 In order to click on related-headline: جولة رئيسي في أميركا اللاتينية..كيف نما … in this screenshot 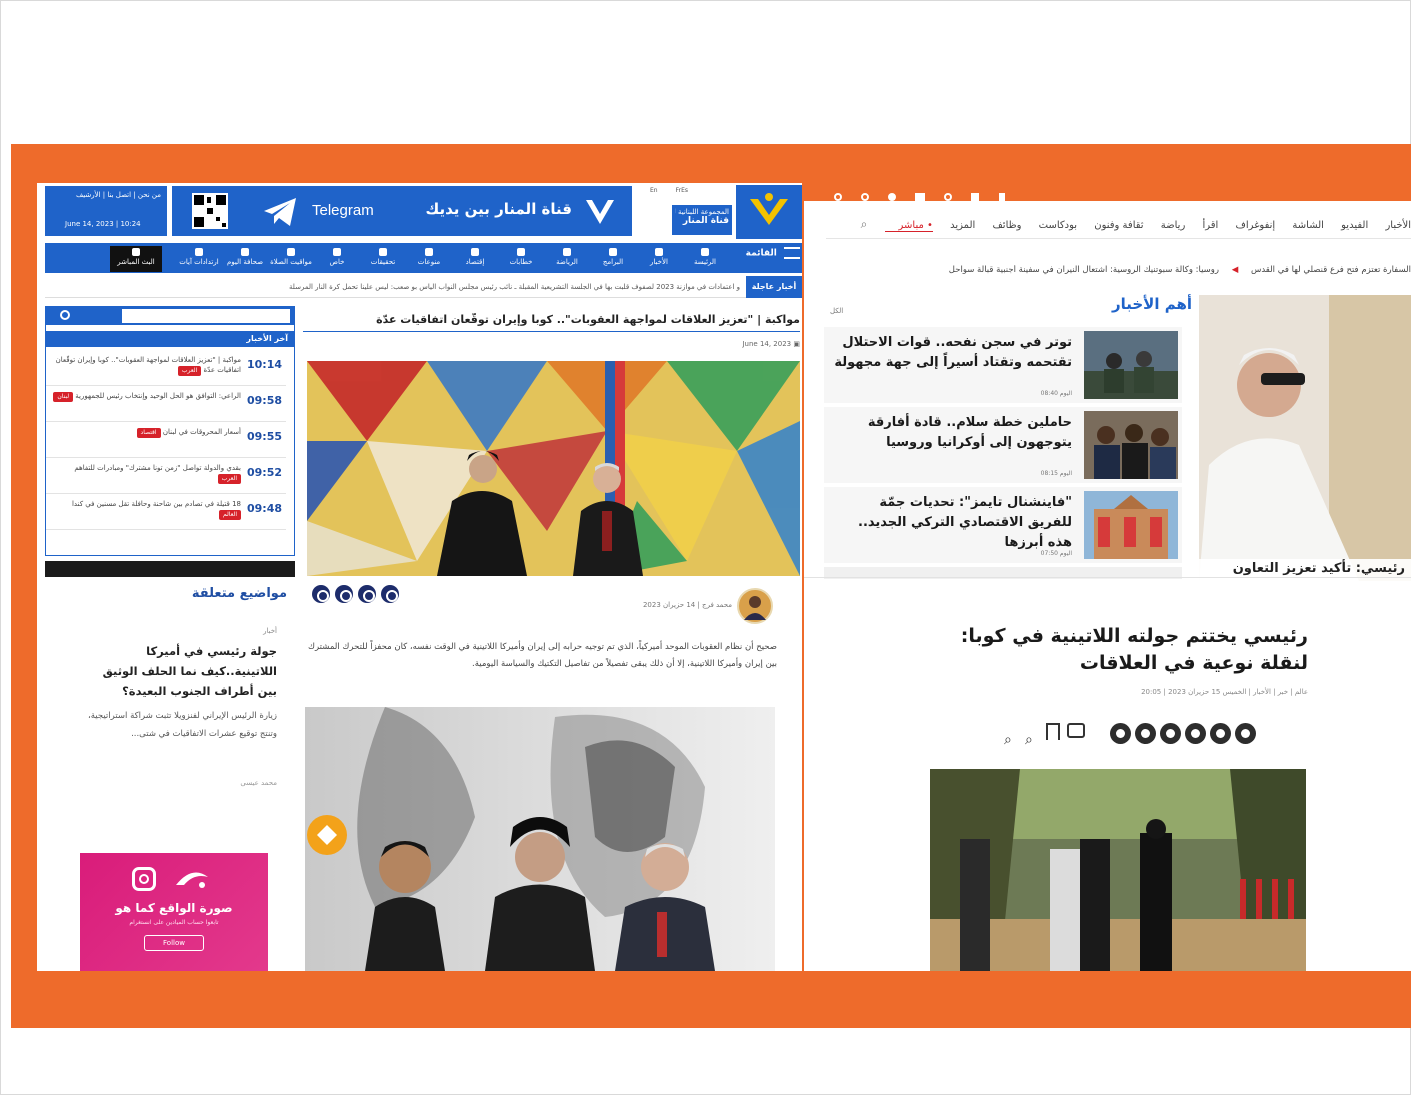, I will do `click(182, 671)`.